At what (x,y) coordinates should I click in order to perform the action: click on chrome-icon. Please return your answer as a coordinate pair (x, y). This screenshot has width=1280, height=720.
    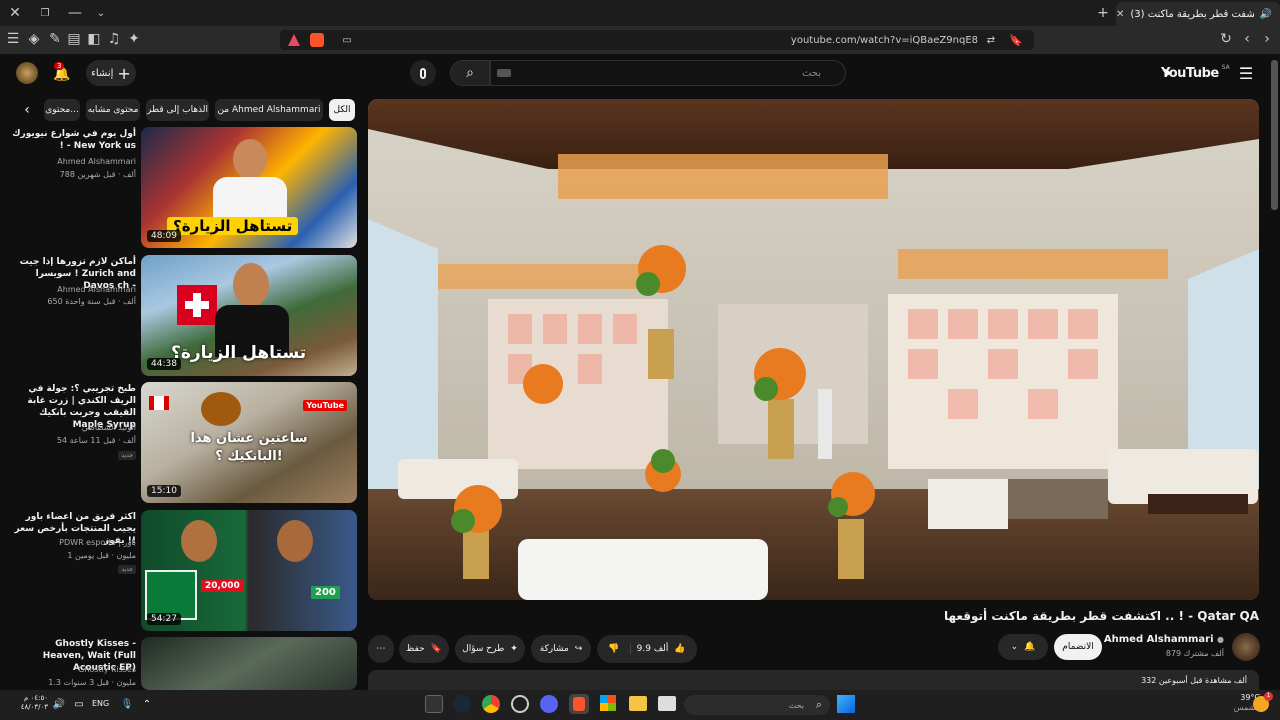
    Looking at the image, I should click on (491, 704).